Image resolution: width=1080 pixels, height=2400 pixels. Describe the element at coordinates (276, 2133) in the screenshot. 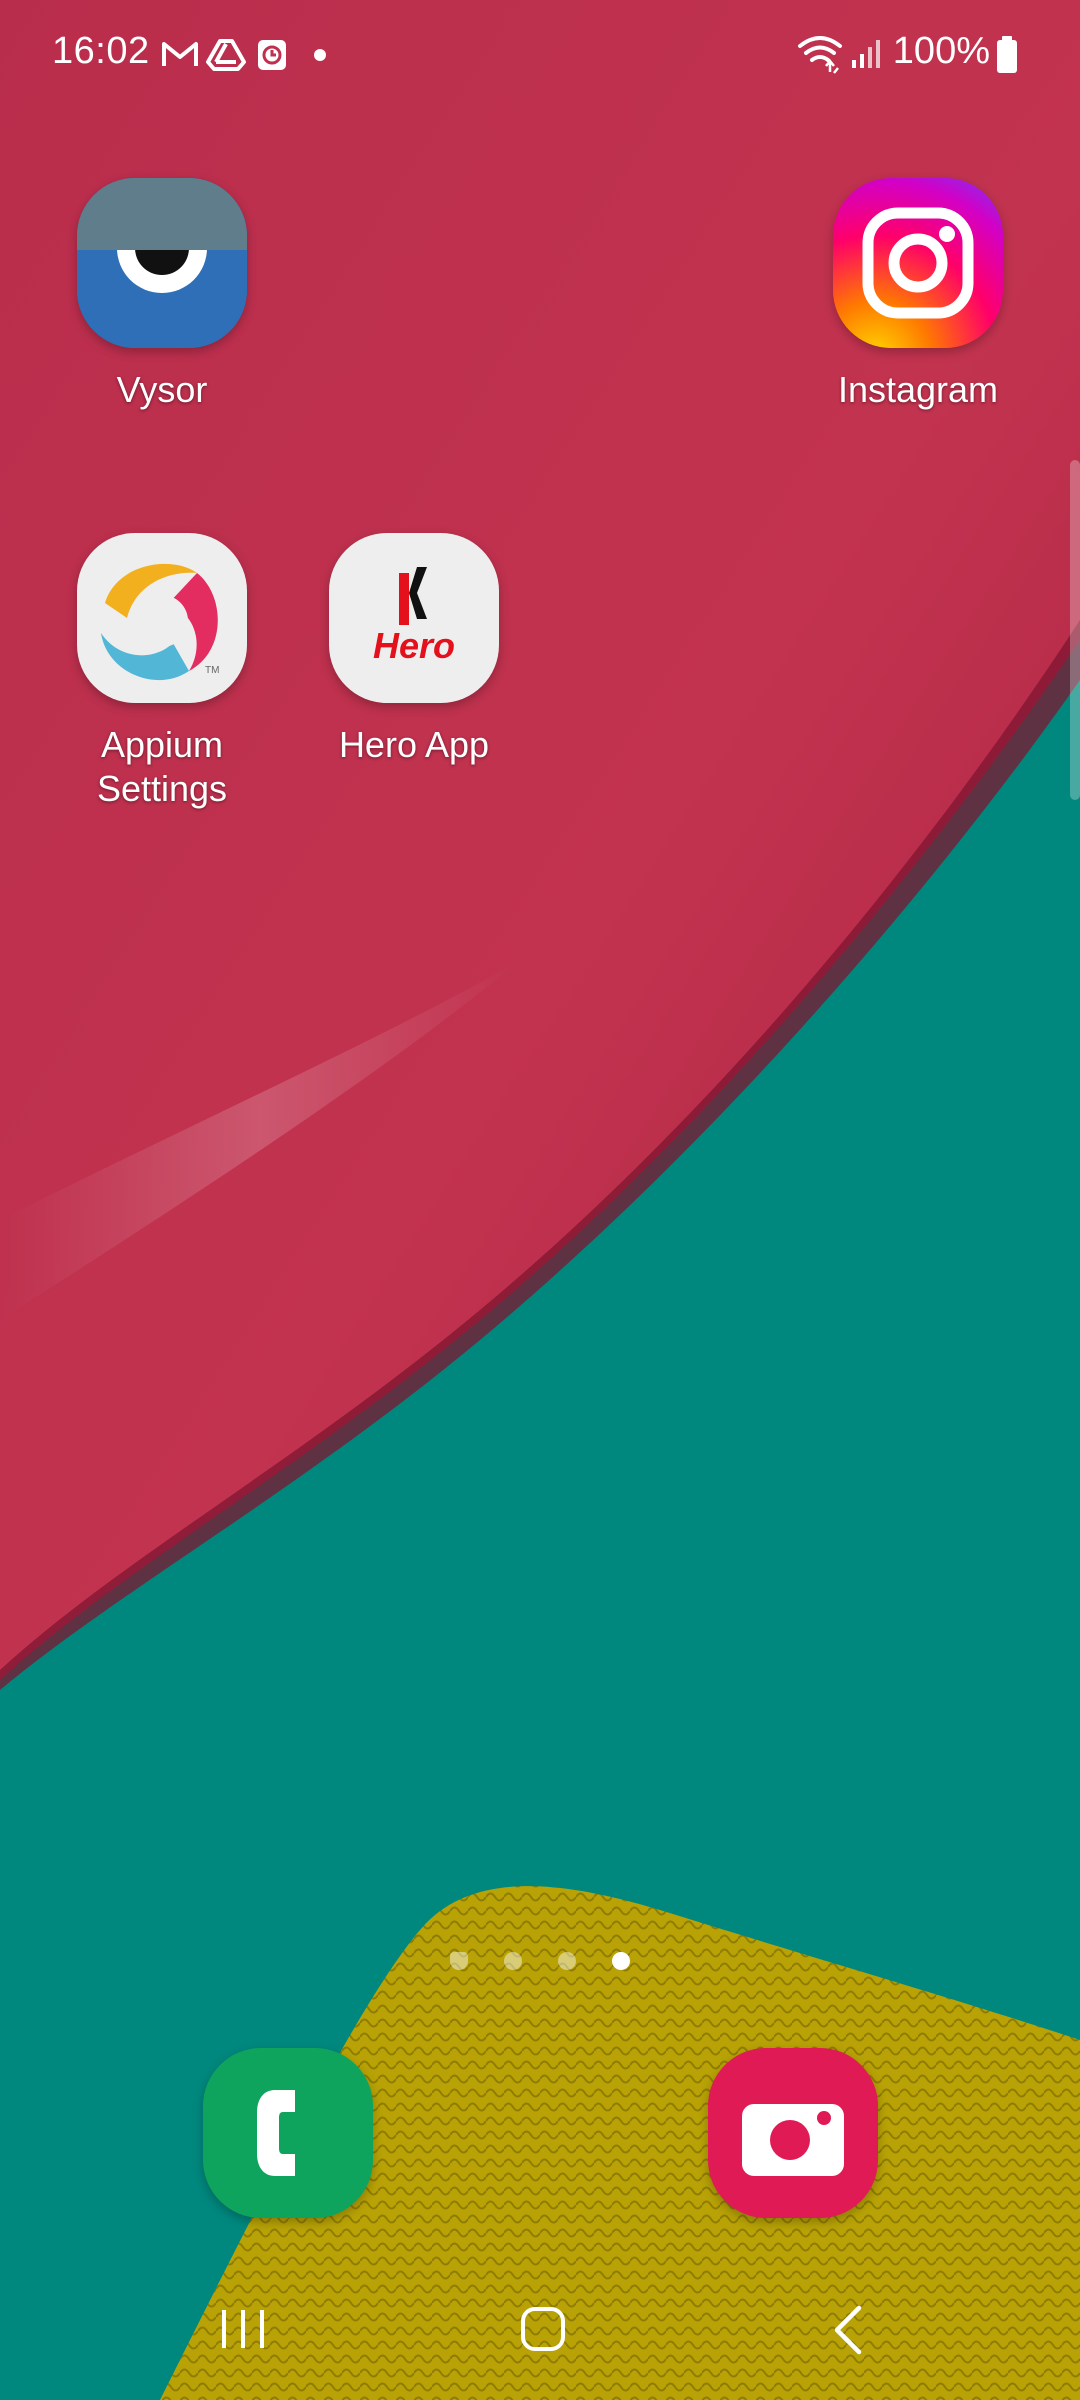

I see `phone-icon` at that location.